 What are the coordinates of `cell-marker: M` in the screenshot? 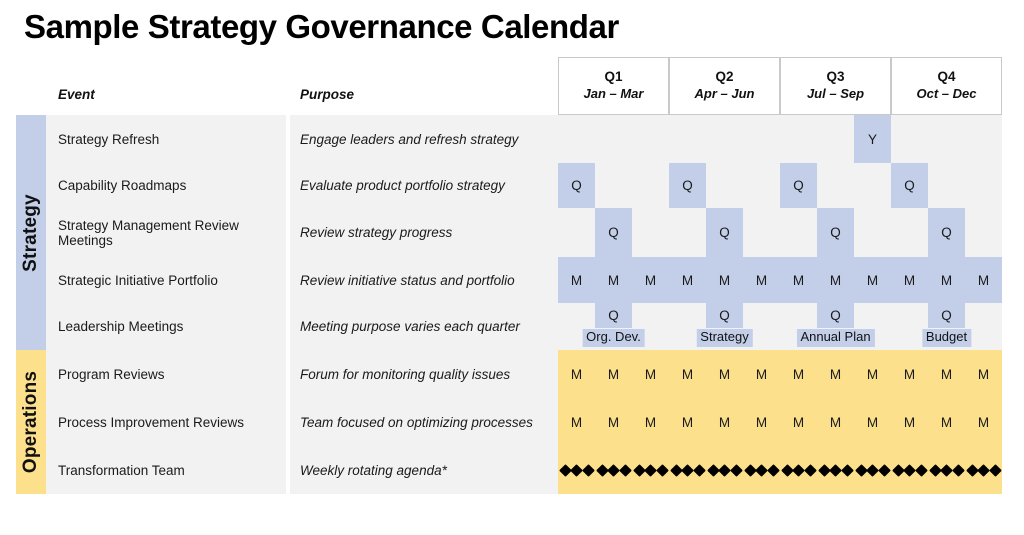 It's located at (983, 422).